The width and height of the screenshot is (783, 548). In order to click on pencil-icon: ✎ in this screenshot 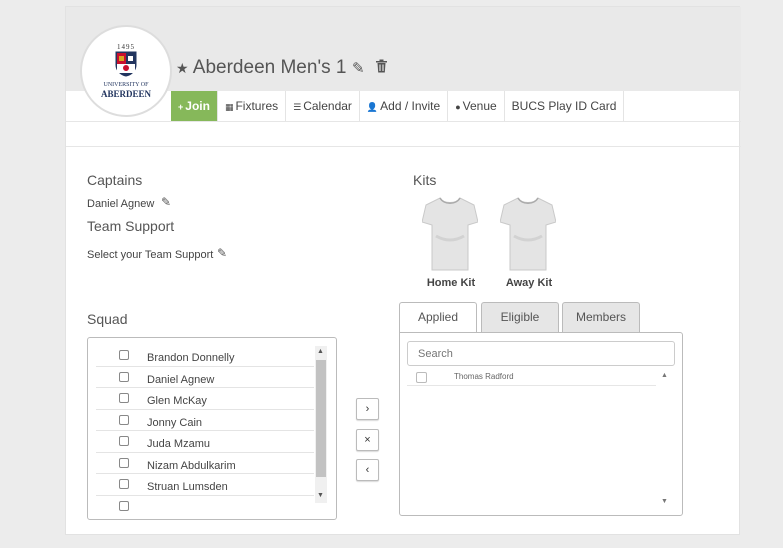, I will do `click(358, 68)`.